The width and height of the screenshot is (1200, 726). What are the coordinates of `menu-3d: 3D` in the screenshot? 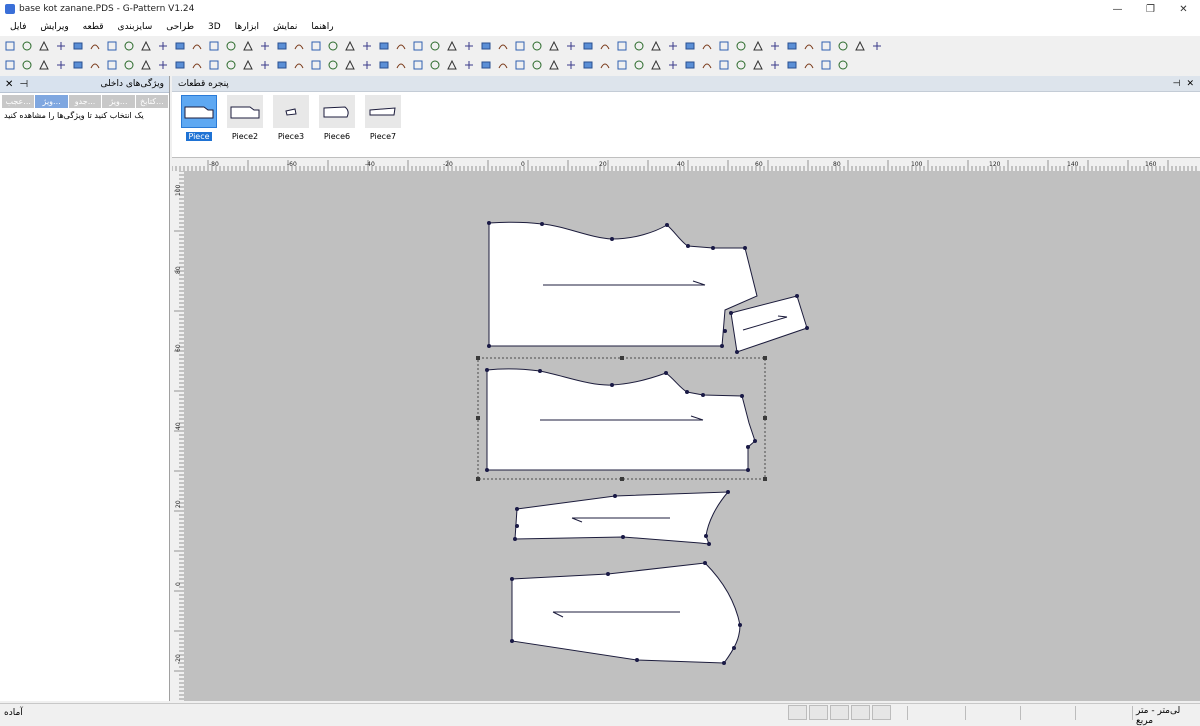 It's located at (214, 27).